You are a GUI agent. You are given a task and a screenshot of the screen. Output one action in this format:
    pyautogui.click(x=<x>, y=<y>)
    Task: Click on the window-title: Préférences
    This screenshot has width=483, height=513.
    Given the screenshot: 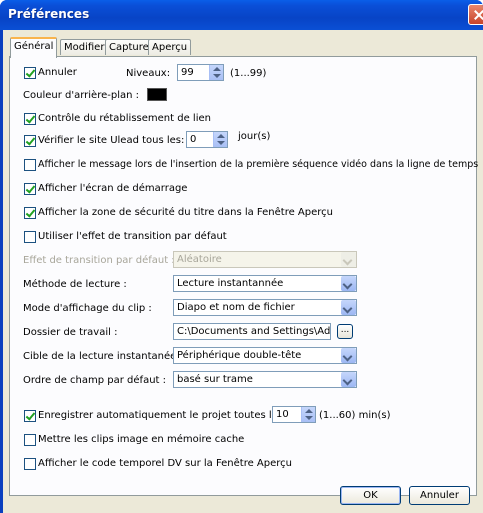 What is the action you would take?
    pyautogui.click(x=49, y=14)
    